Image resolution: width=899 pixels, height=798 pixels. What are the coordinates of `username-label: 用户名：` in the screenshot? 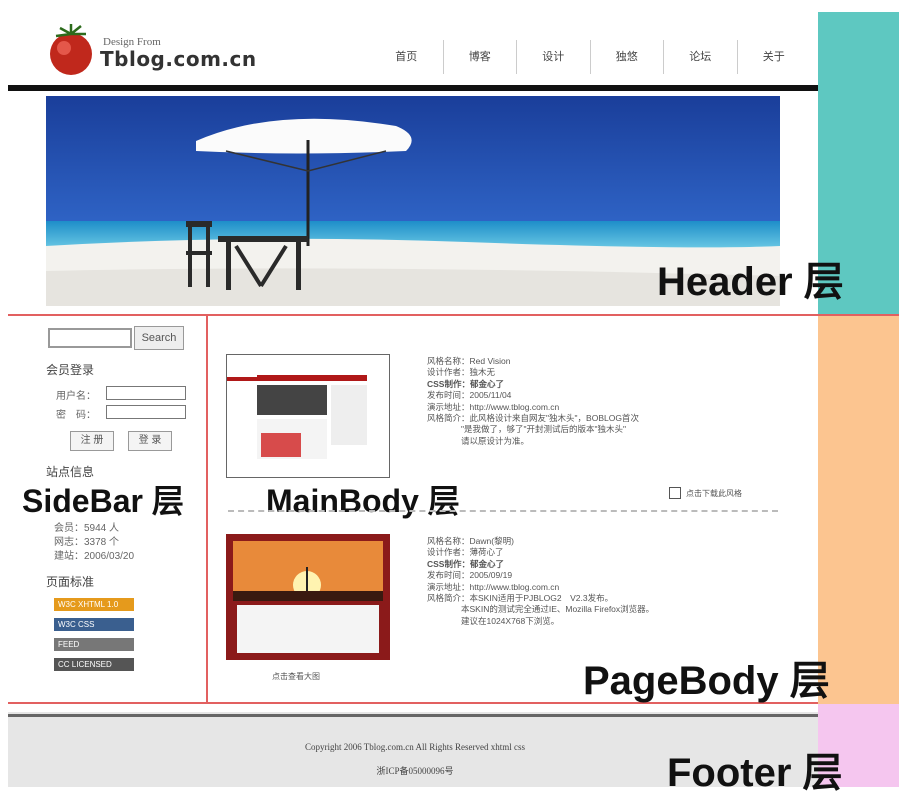 It's located at (76, 396).